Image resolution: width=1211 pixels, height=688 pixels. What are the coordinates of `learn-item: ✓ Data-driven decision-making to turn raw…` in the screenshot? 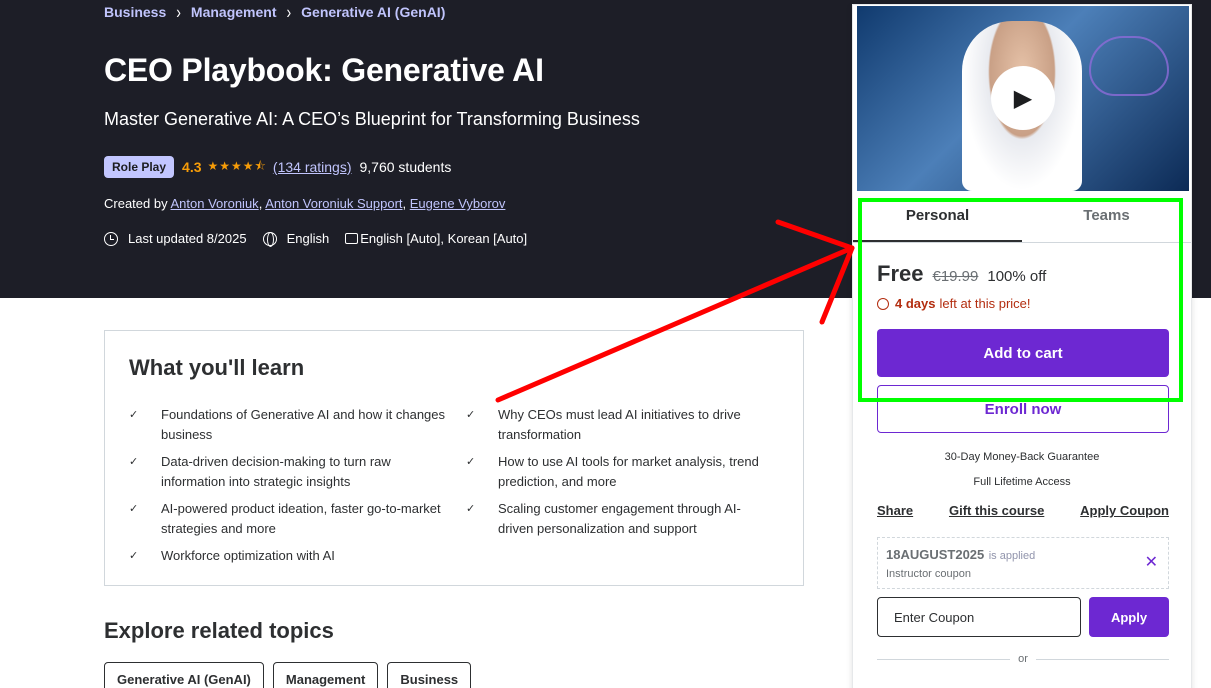 It's located at (297, 471).